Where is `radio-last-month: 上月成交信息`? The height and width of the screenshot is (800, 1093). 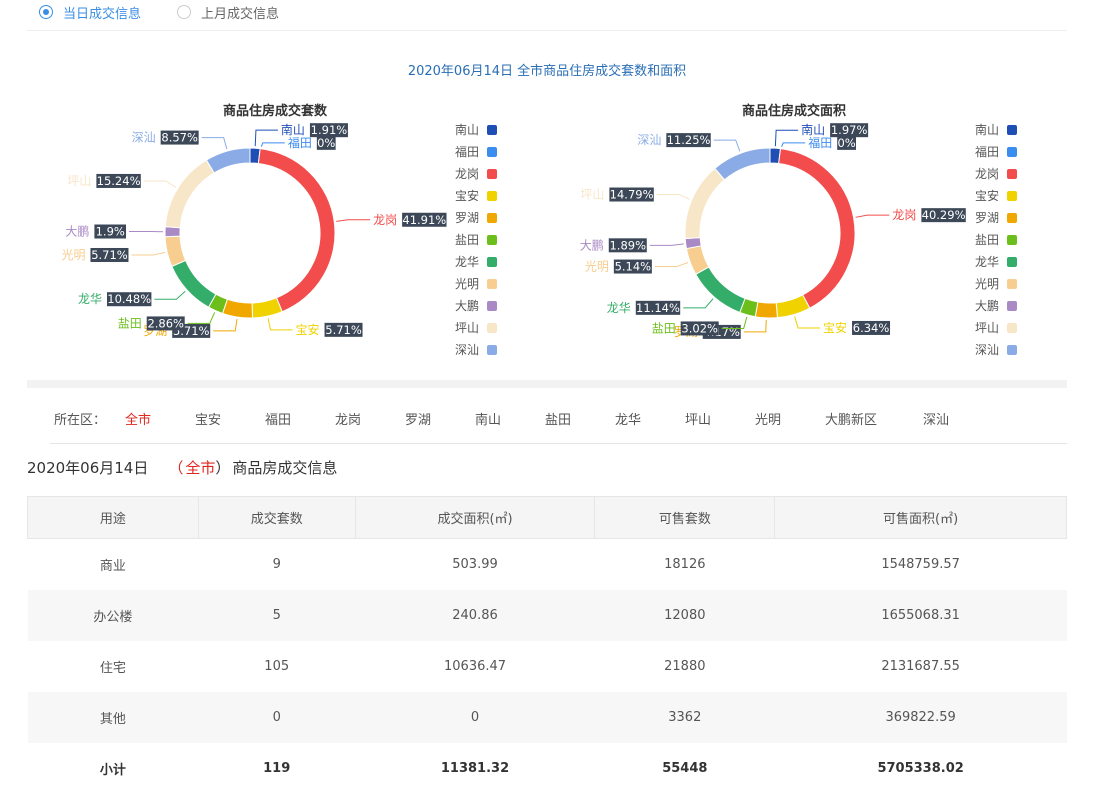 radio-last-month: 上月成交信息 is located at coordinates (228, 12).